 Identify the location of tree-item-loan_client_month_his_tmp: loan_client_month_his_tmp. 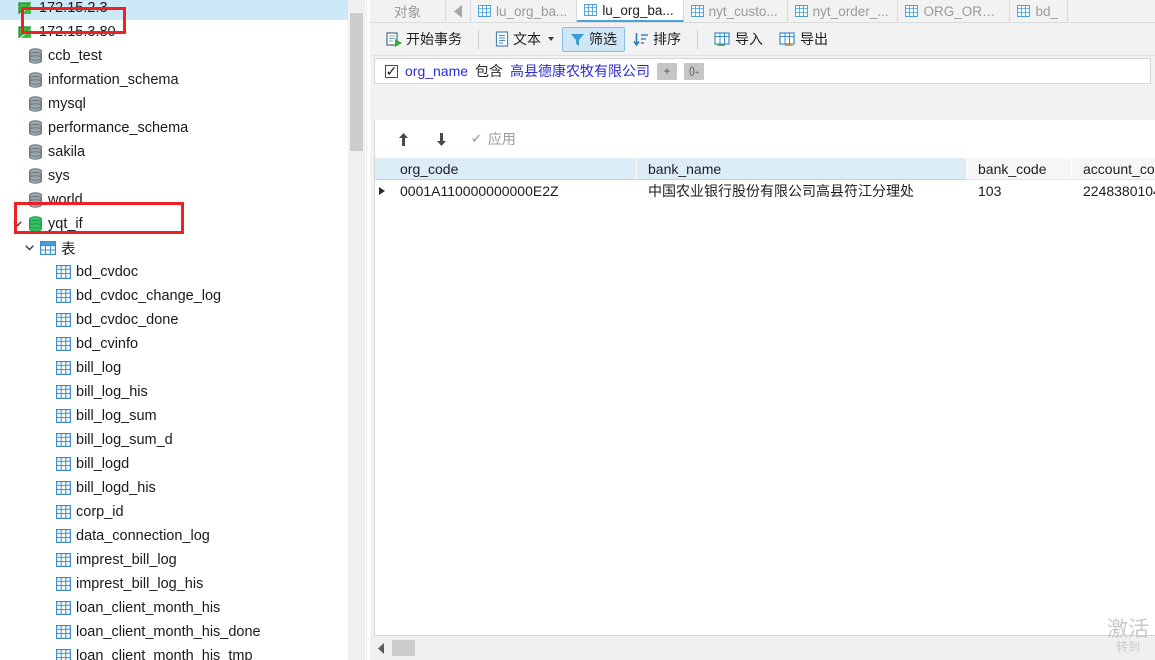
(174, 652).